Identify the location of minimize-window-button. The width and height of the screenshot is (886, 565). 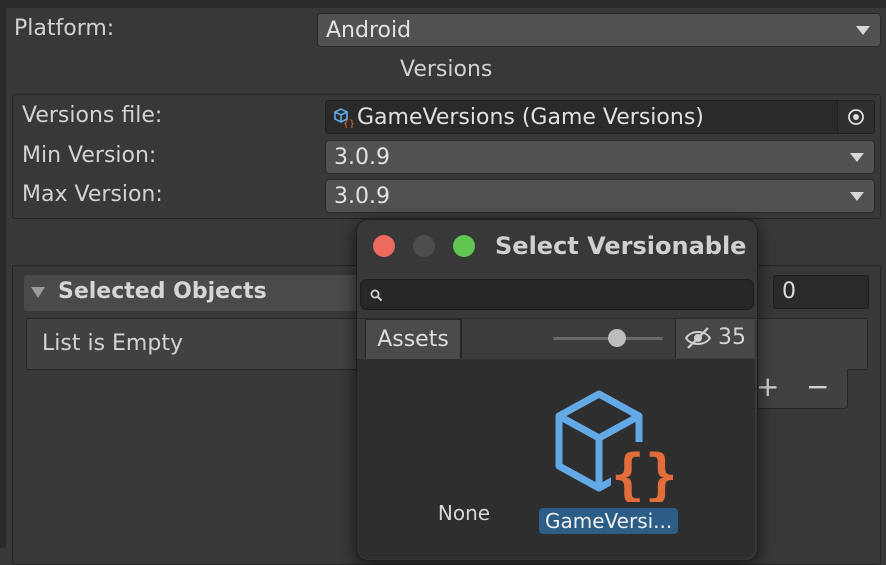
(424, 246).